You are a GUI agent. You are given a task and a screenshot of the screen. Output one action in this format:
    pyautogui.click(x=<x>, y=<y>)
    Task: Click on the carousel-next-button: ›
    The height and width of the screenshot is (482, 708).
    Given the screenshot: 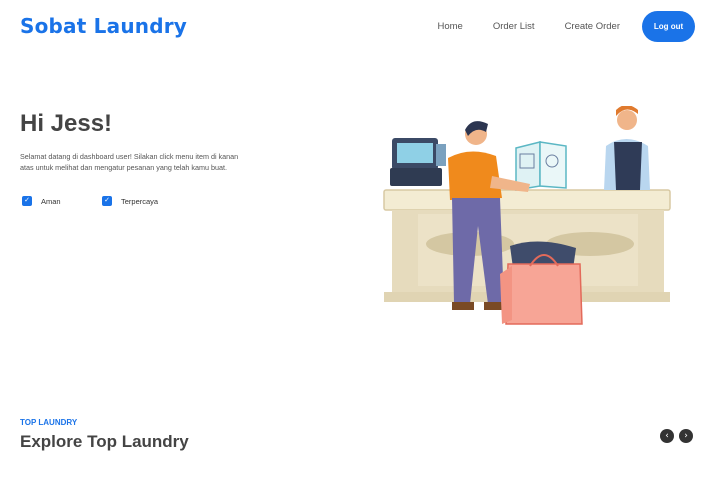 What is the action you would take?
    pyautogui.click(x=686, y=436)
    